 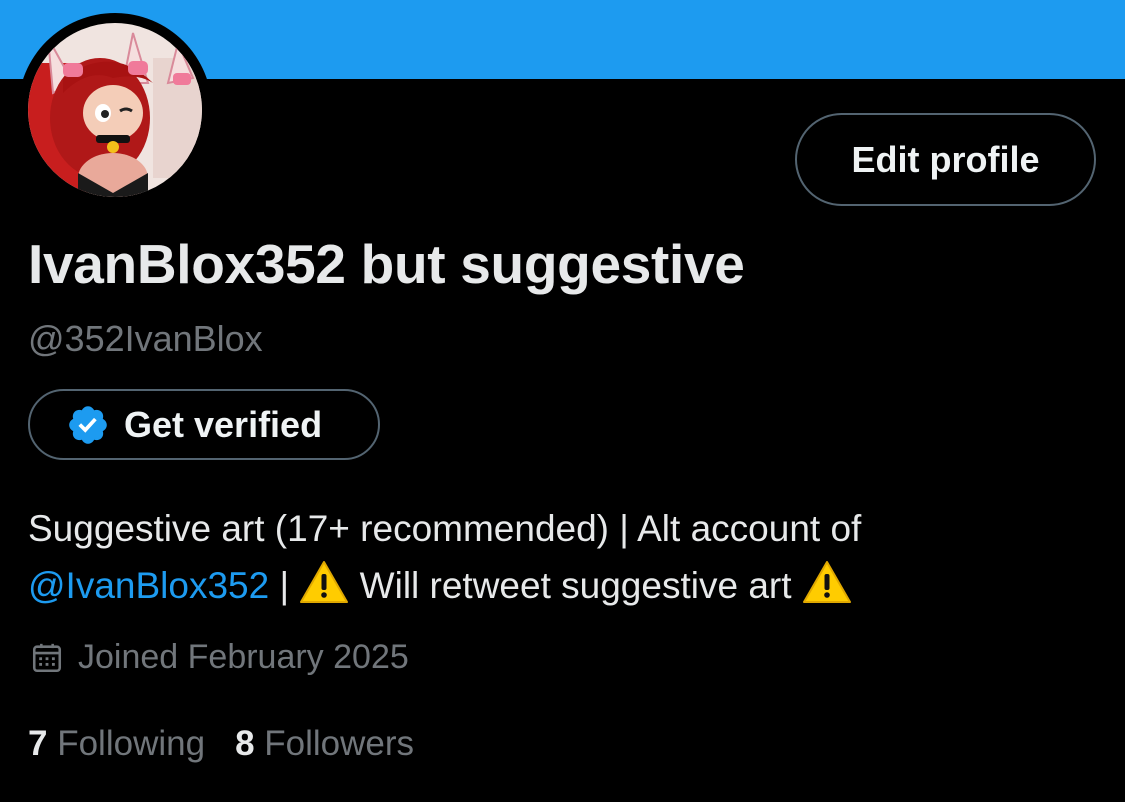 What do you see at coordinates (131, 743) in the screenshot?
I see `following-label: Following` at bounding box center [131, 743].